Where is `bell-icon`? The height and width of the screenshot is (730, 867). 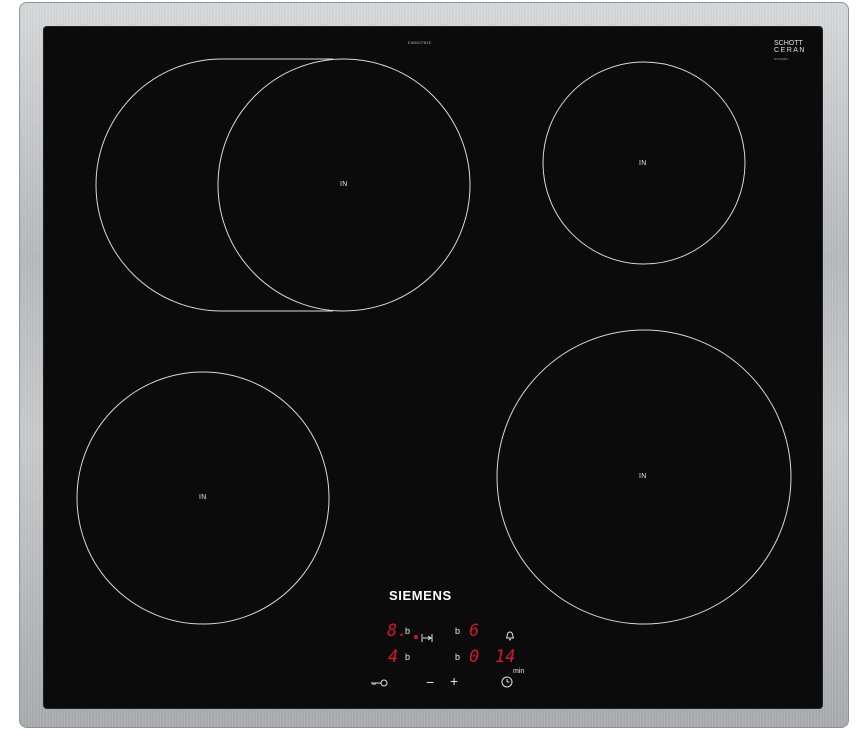 bell-icon is located at coordinates (510, 635).